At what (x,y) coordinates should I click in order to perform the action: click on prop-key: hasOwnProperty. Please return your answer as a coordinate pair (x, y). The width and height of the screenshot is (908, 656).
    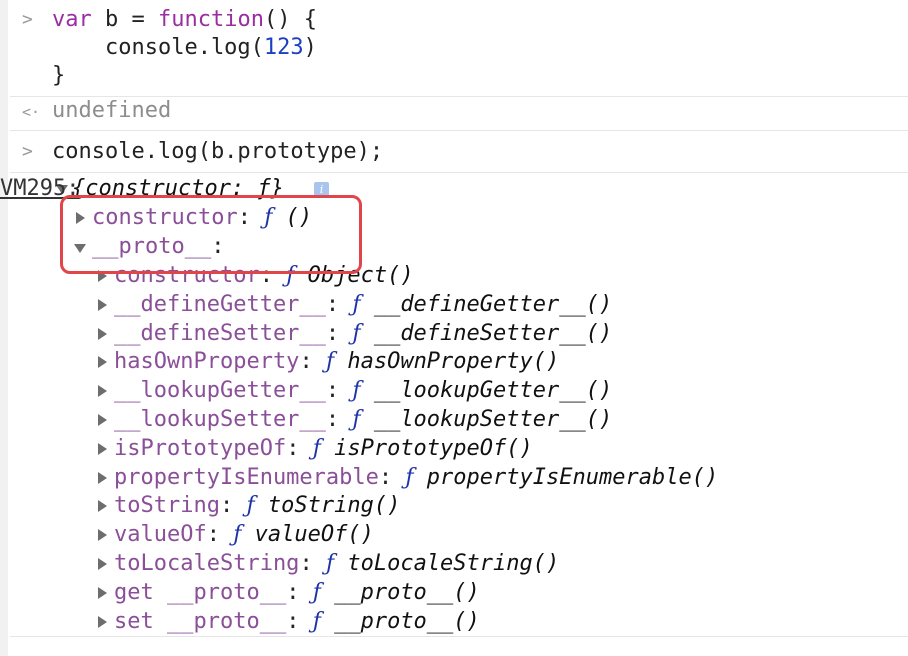
    Looking at the image, I should click on (207, 362).